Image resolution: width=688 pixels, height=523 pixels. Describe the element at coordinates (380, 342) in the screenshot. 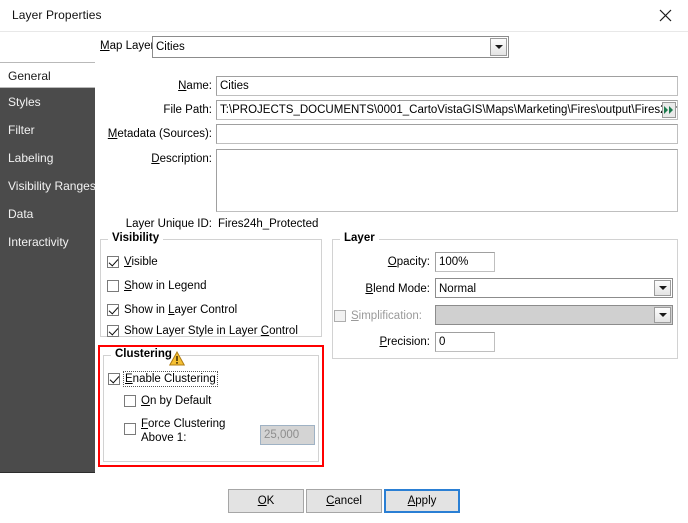

I see `precision-label: Precision:` at that location.